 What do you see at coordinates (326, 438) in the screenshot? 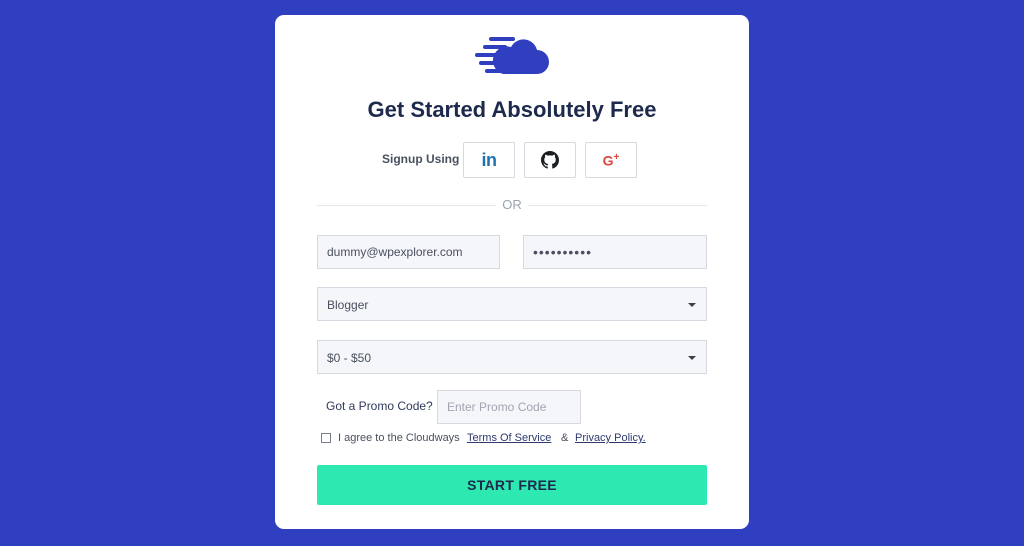
I see `agree-checkbox` at bounding box center [326, 438].